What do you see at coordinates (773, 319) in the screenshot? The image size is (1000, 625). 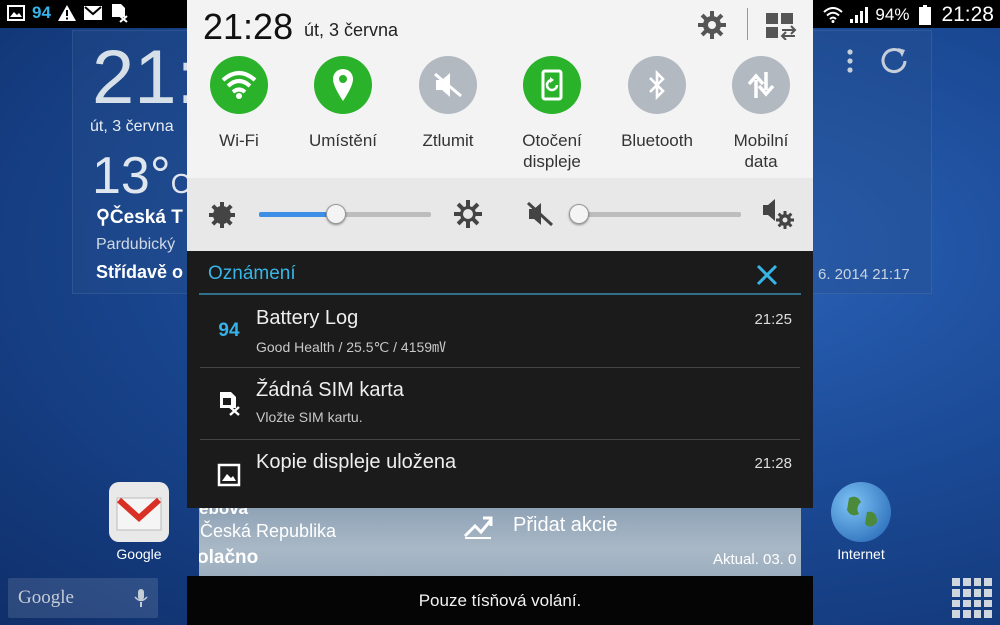 I see `notification-time: 21:25` at bounding box center [773, 319].